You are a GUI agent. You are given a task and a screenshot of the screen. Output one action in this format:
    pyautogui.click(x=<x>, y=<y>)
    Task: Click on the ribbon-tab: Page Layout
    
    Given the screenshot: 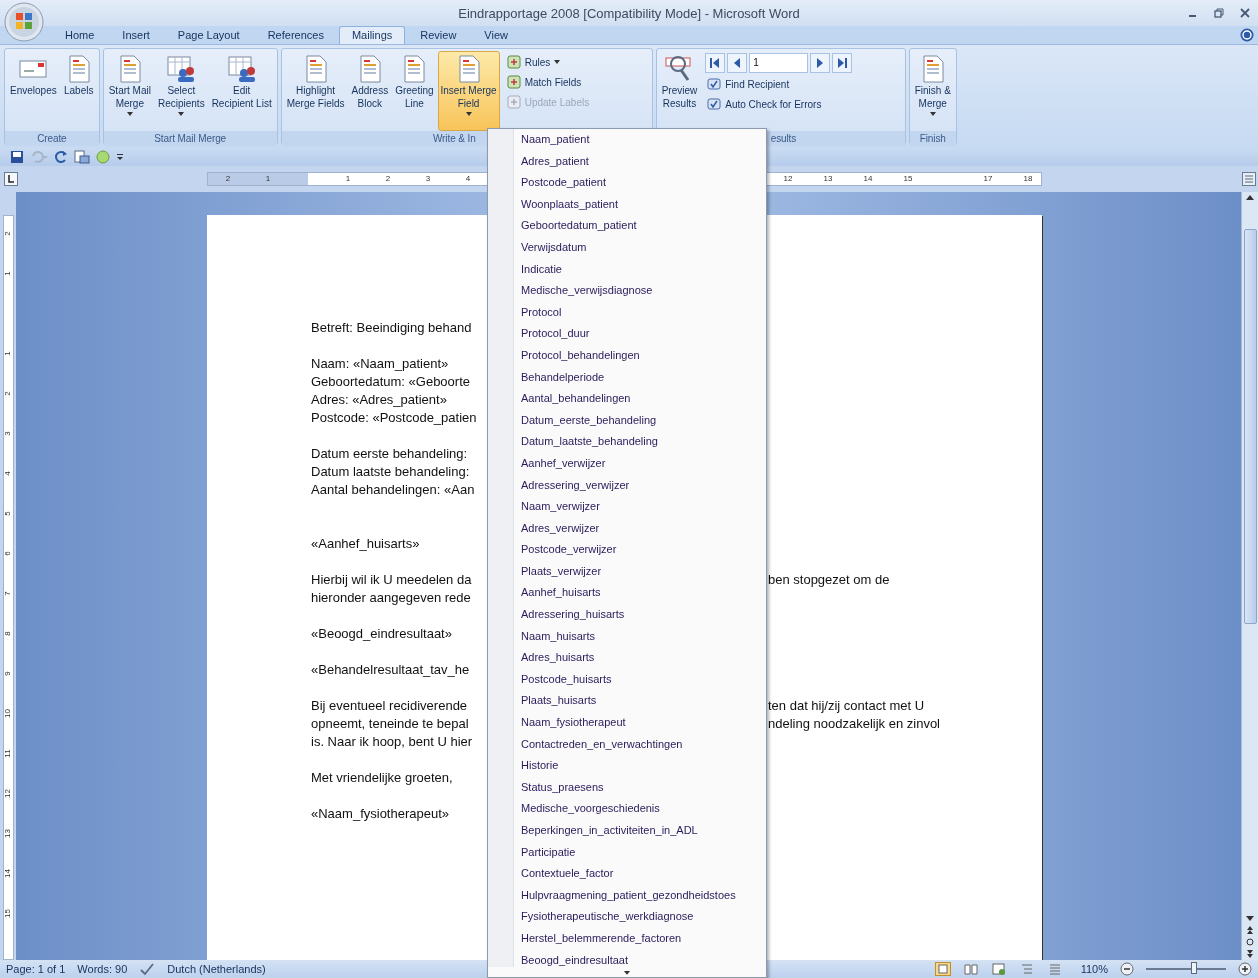 What is the action you would take?
    pyautogui.click(x=208, y=35)
    